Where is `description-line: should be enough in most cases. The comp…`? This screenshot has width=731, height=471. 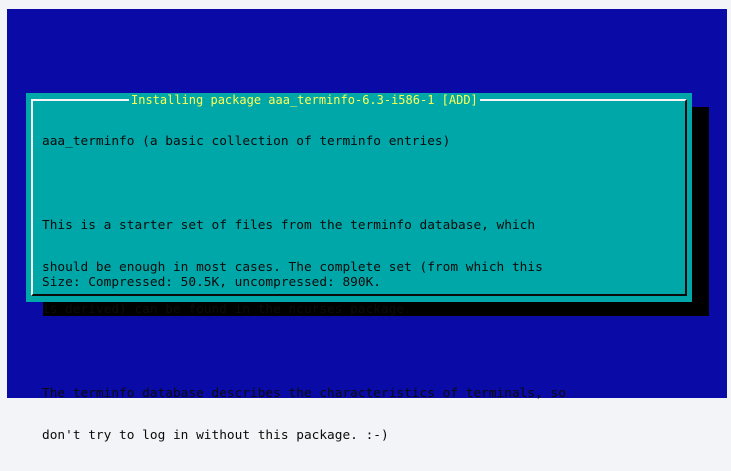
description-line: should be enough in most cases. The comp… is located at coordinates (292, 267).